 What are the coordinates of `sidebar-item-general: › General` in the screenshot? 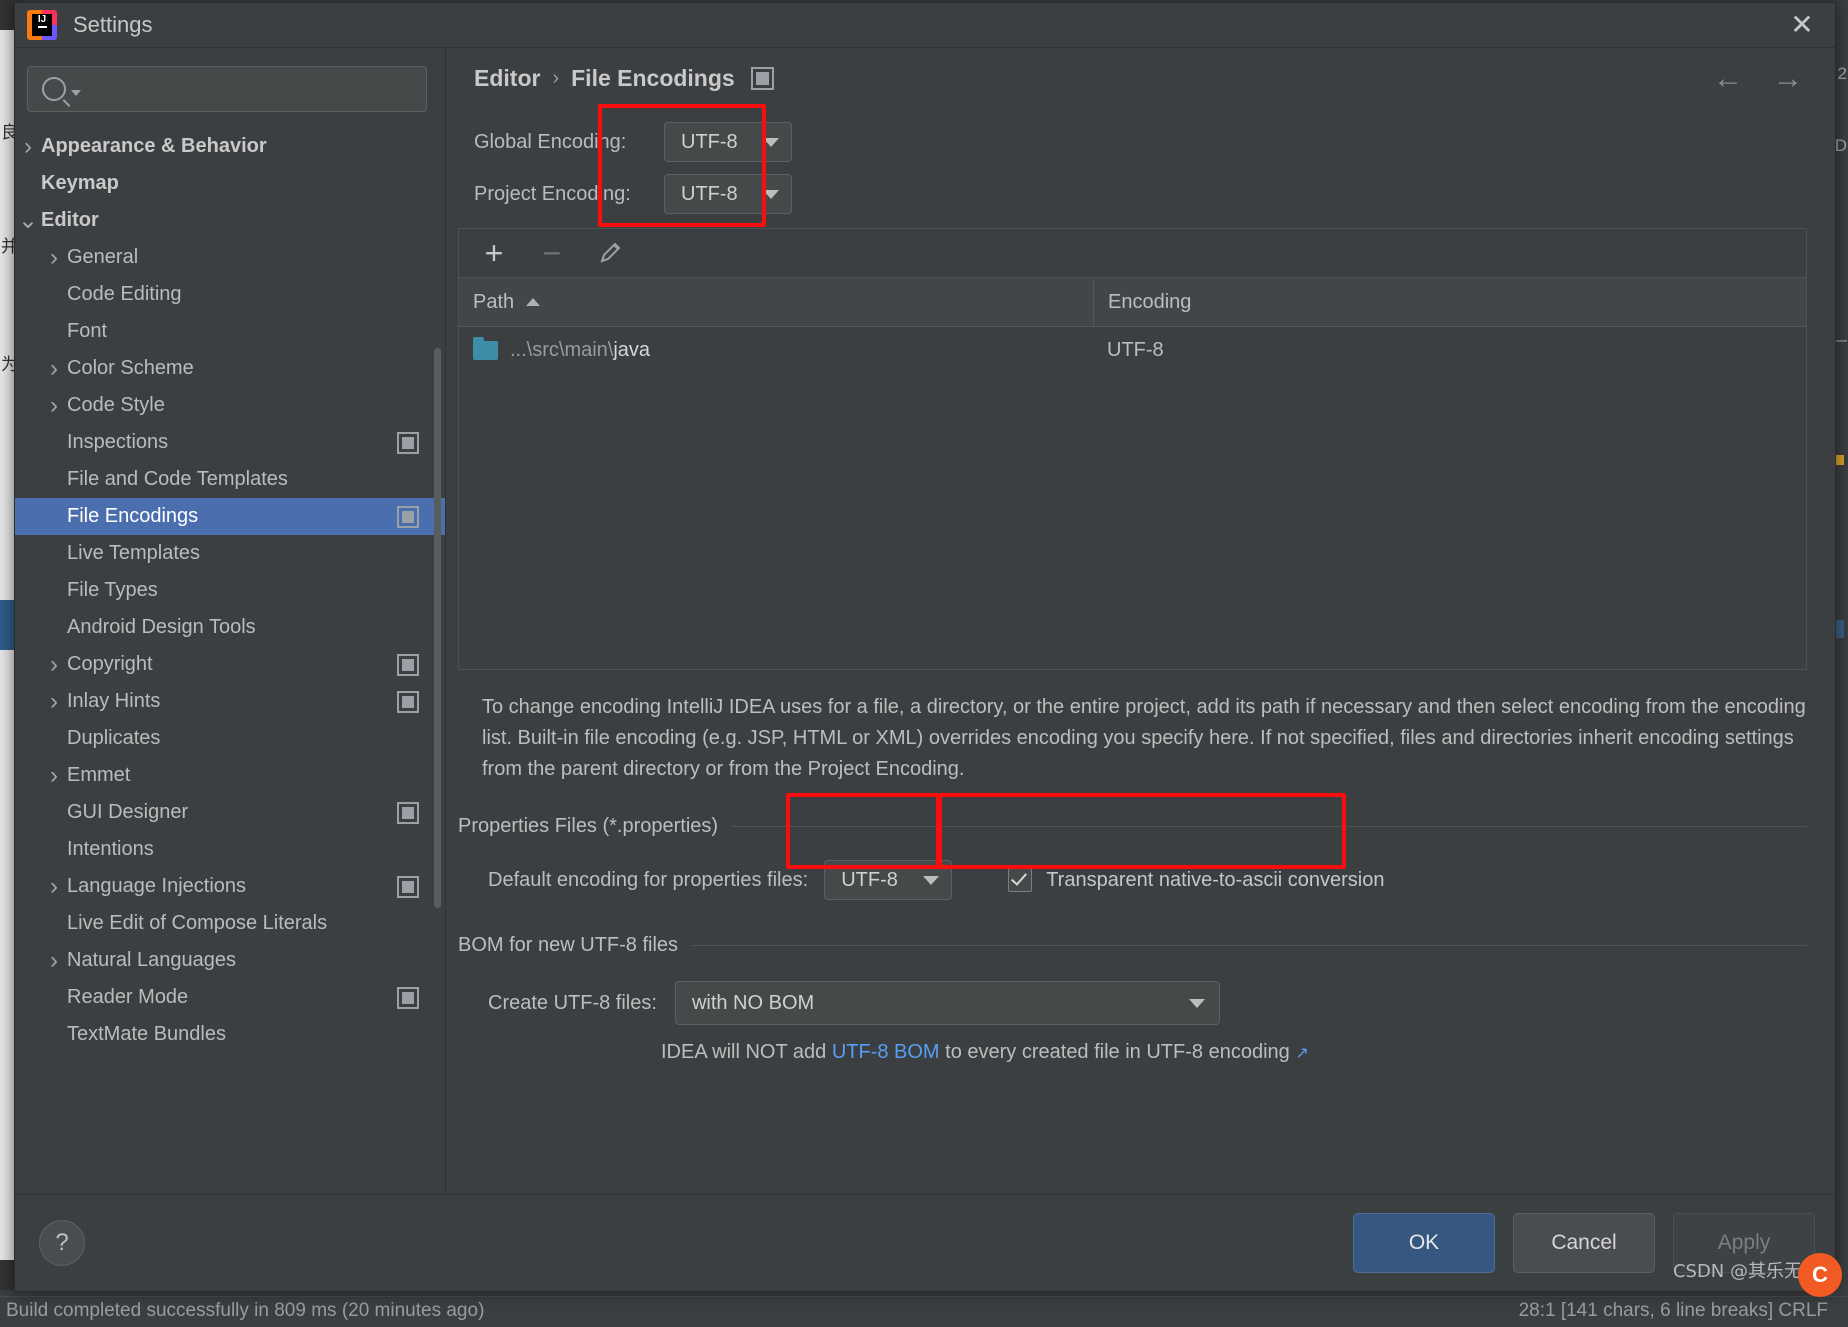 It's located at (230, 257).